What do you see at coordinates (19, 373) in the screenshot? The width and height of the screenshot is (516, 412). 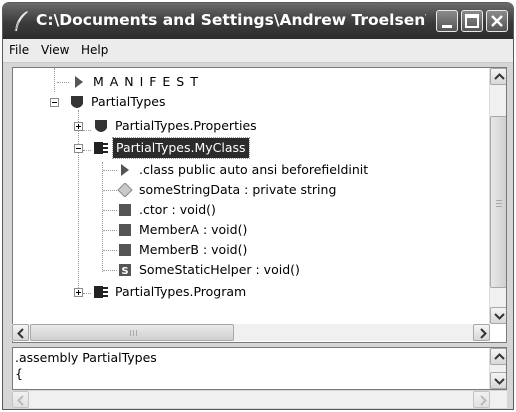 I see `detail-line: {` at bounding box center [19, 373].